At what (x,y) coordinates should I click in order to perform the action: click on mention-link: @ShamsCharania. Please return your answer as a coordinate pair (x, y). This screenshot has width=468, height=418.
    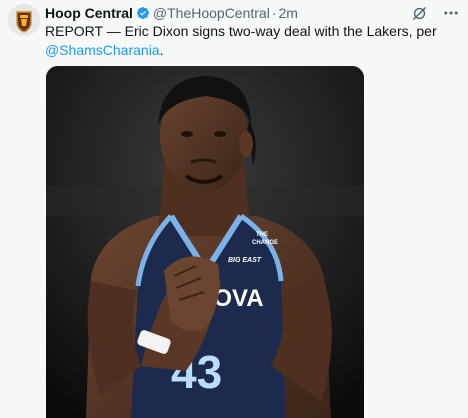
    Looking at the image, I should click on (102, 50).